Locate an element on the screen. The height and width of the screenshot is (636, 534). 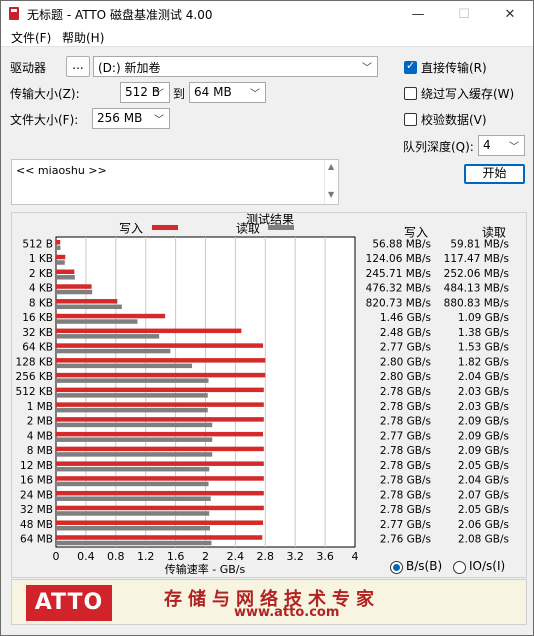
unit-bytes-radio is located at coordinates (396, 567).